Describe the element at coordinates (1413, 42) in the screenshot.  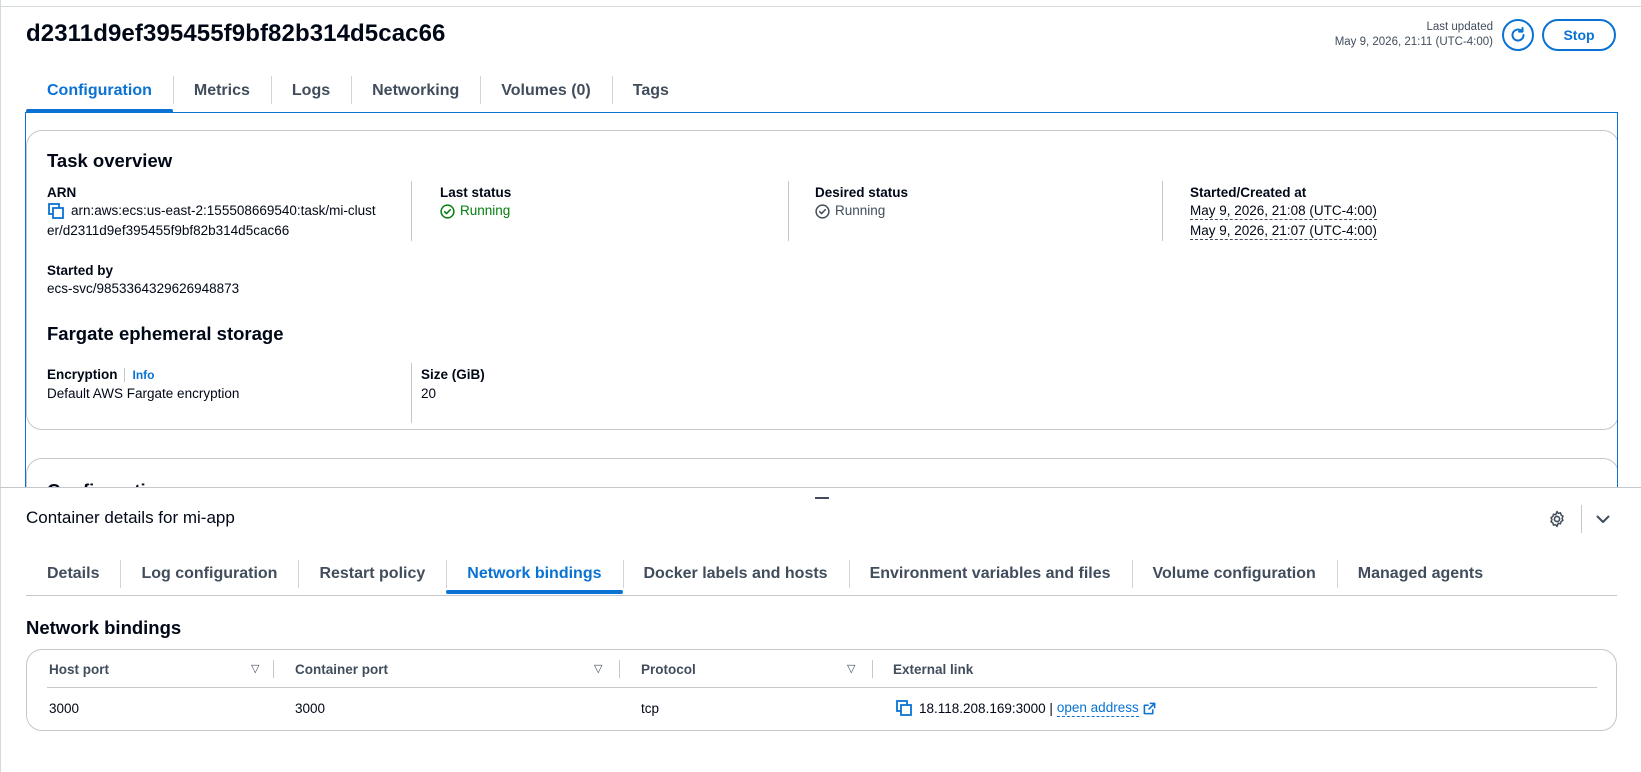
I see `last-updated-value: May 9, 2026, 21:11 (UTC-4:00)` at that location.